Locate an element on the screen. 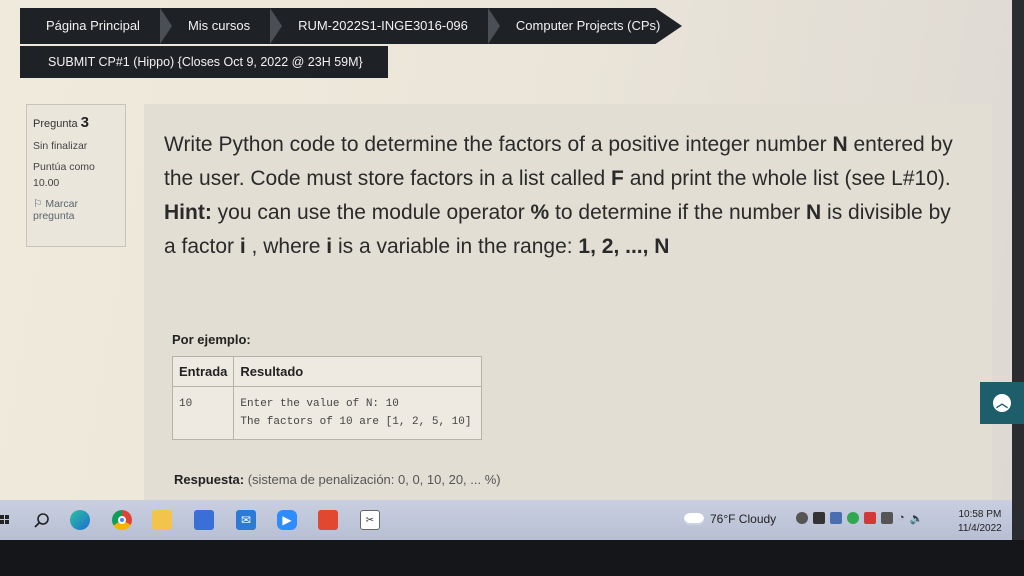 The width and height of the screenshot is (1024, 576). mail-icon: ✉ is located at coordinates (246, 520).